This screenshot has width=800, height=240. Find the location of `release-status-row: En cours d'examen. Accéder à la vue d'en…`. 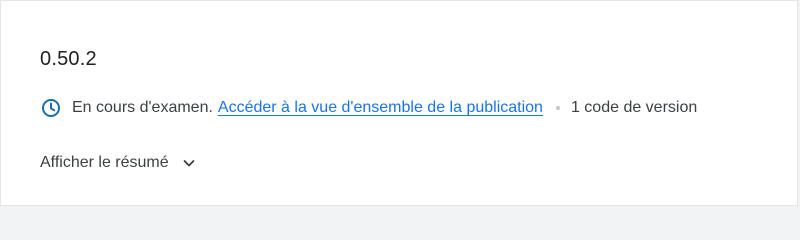

release-status-row: En cours d'examen. Accéder à la vue d'en… is located at coordinates (369, 108).